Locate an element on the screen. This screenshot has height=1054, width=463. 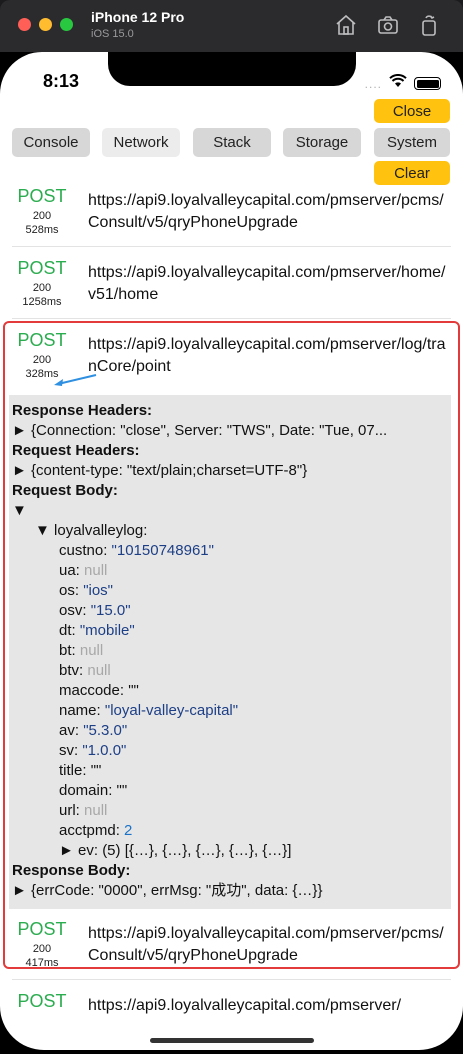
camera-icon is located at coordinates (388, 25).